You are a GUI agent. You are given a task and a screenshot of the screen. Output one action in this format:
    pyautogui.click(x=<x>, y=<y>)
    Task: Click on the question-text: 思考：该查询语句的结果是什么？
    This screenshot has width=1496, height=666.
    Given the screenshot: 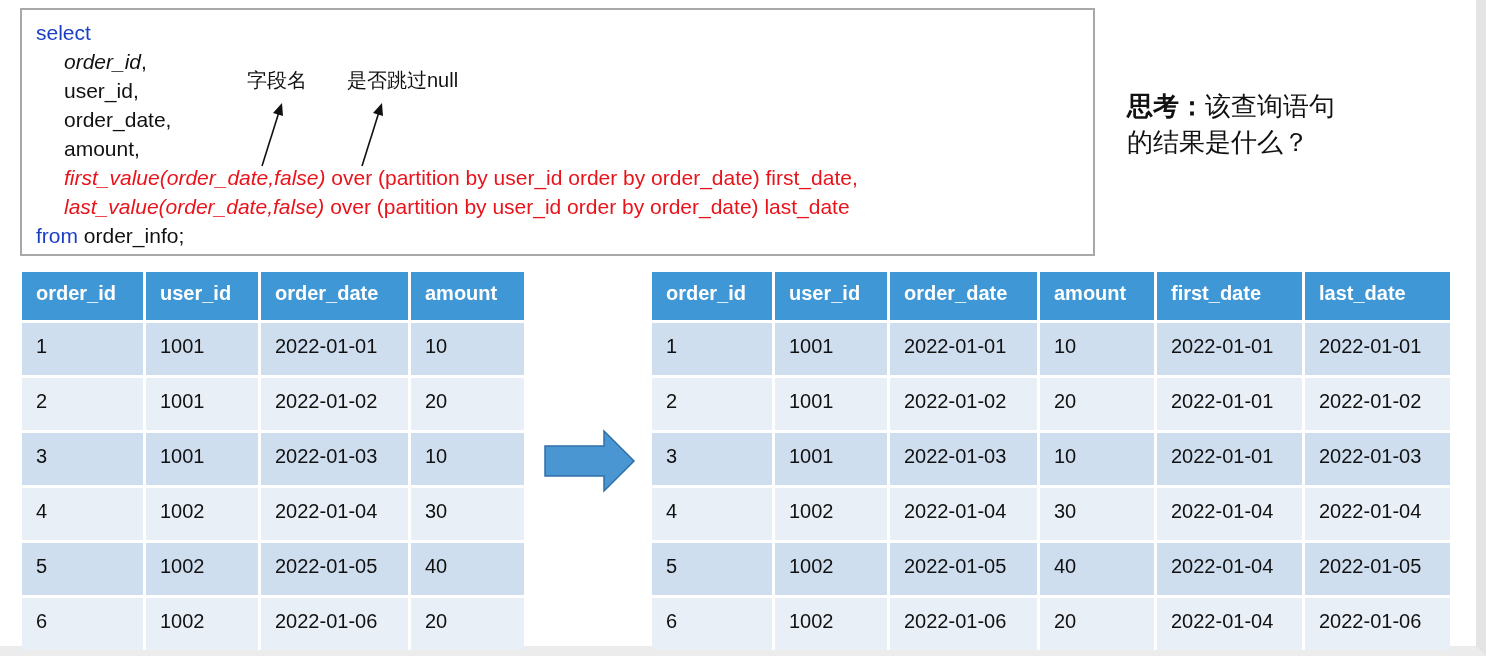 What is the action you would take?
    pyautogui.click(x=1231, y=124)
    